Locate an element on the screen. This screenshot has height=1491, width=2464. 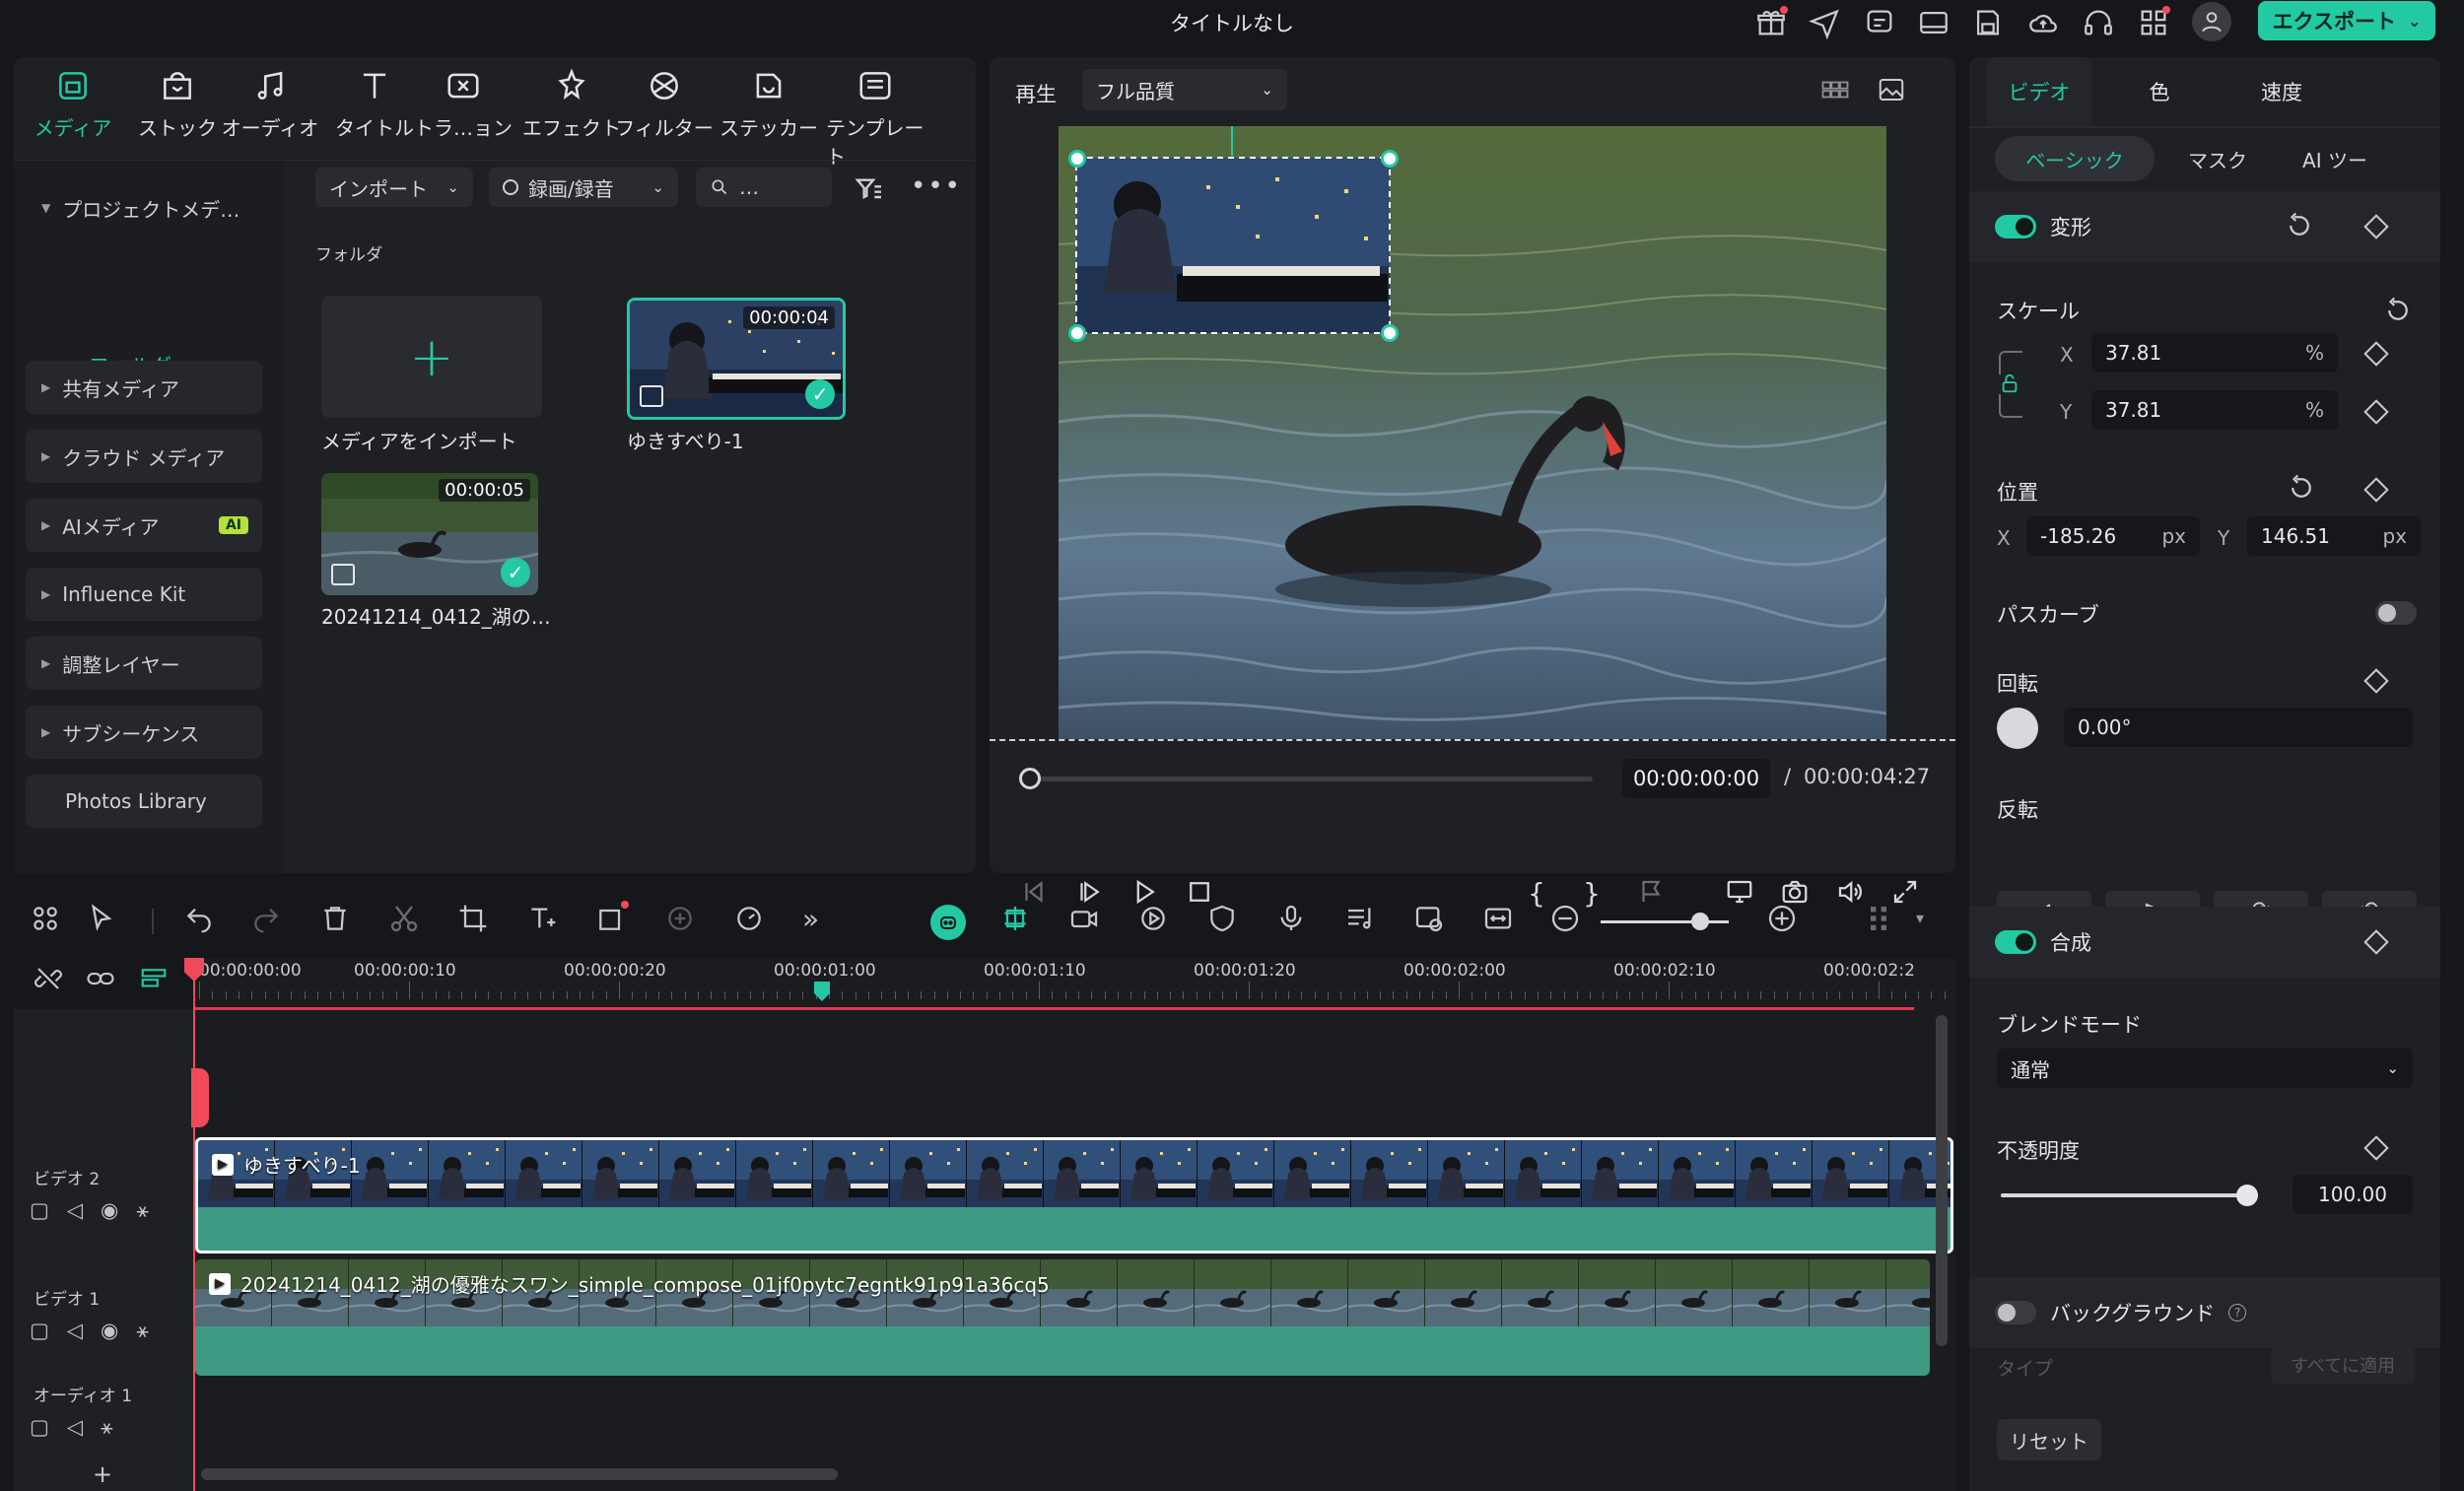
media-clip-card: 00:00:04 ✓ is located at coordinates (736, 359).